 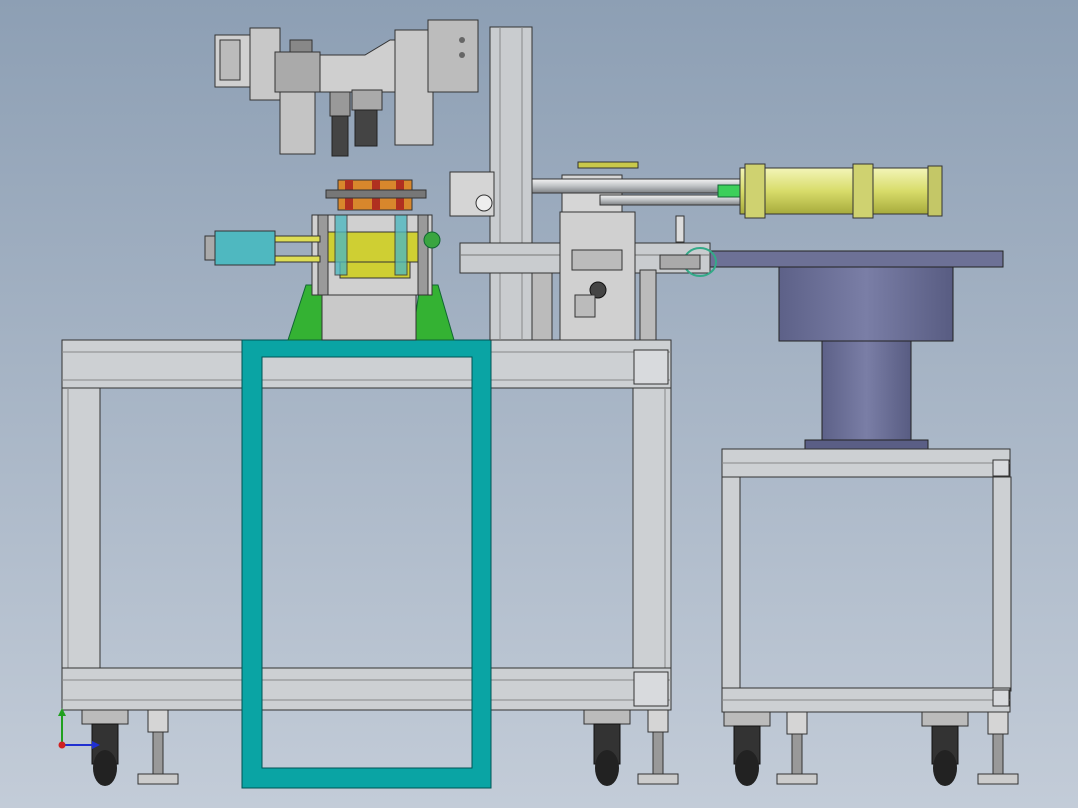 What do you see at coordinates (866, 444) in the screenshot?
I see `turntable-base` at bounding box center [866, 444].